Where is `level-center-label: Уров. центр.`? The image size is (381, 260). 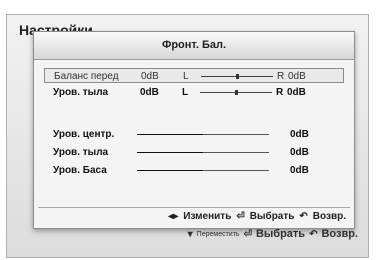 level-center-label: Уров. центр. is located at coordinates (84, 134).